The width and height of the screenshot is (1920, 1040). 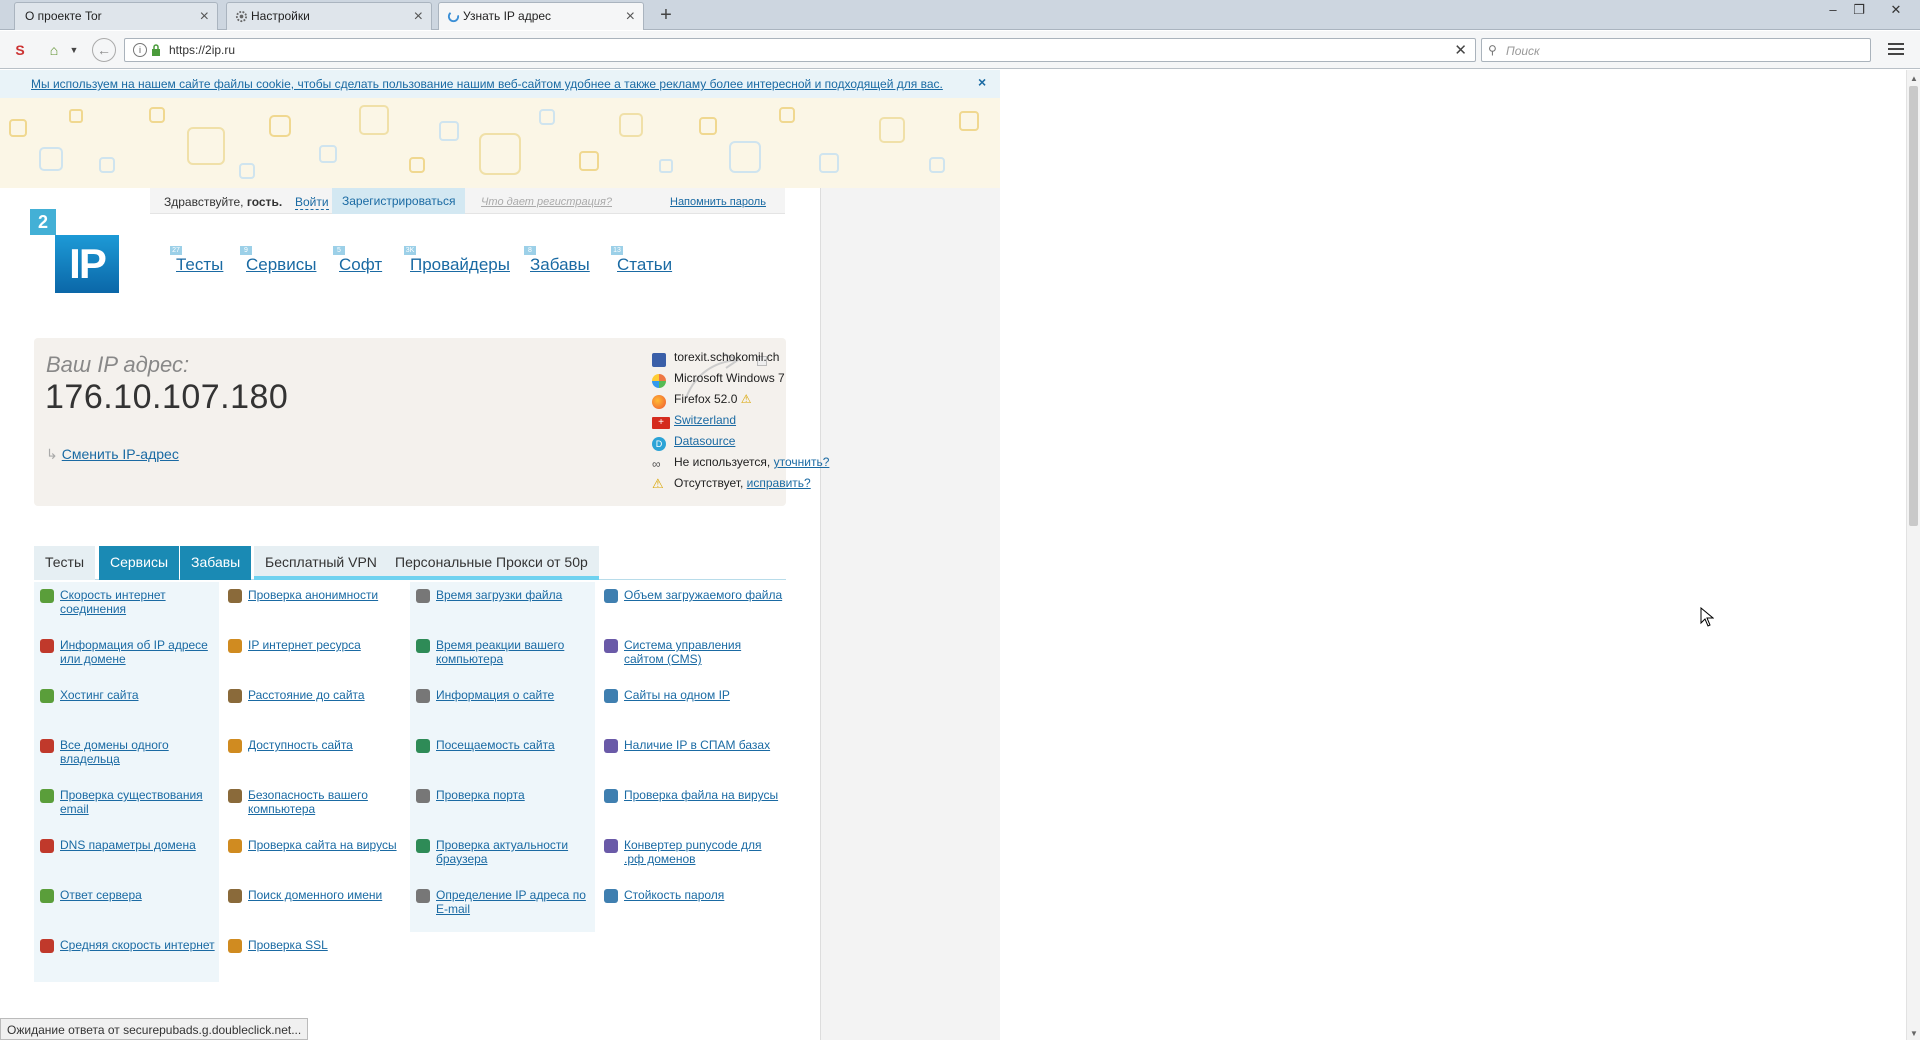 What do you see at coordinates (499, 595) in the screenshot?
I see `service-link: Время загрузки файла` at bounding box center [499, 595].